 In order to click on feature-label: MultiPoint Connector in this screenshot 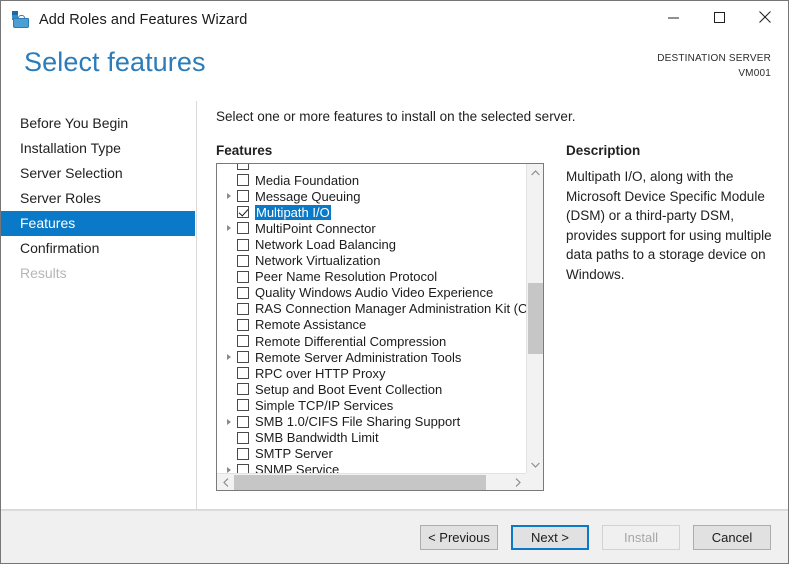, I will do `click(315, 228)`.